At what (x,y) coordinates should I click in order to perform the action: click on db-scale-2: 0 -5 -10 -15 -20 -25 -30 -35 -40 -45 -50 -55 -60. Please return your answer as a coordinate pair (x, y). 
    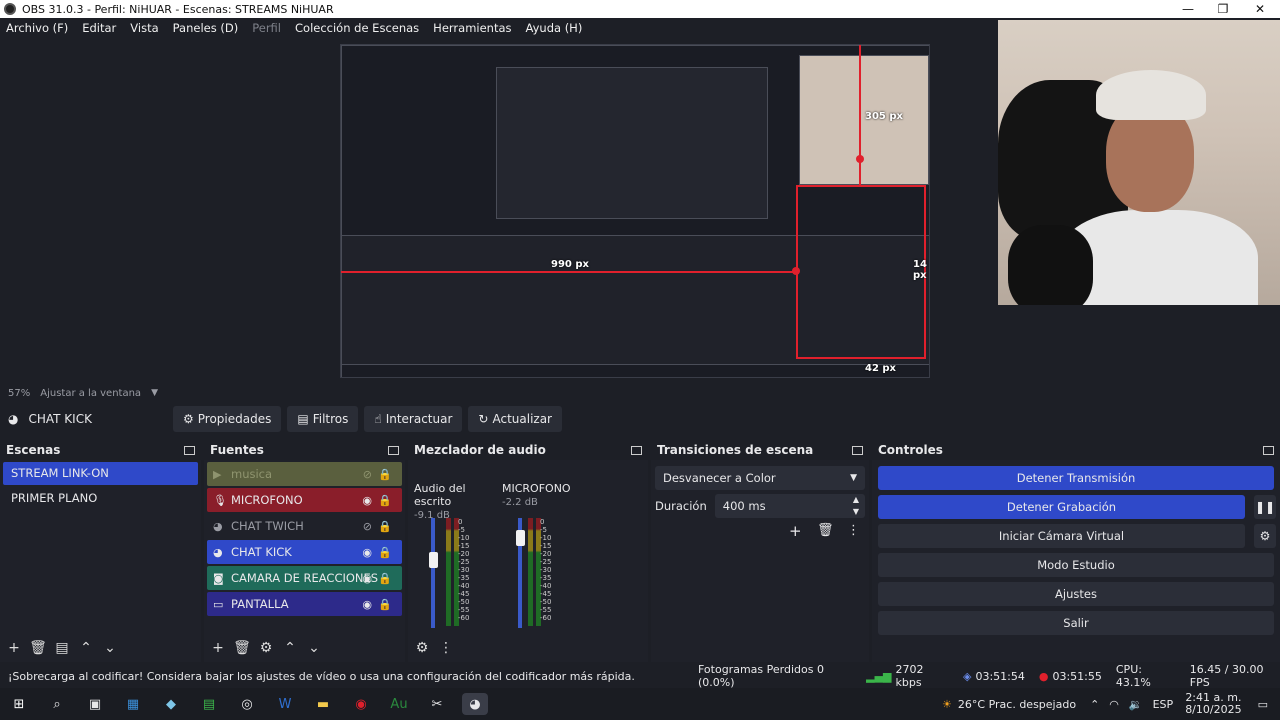
    Looking at the image, I should click on (545, 570).